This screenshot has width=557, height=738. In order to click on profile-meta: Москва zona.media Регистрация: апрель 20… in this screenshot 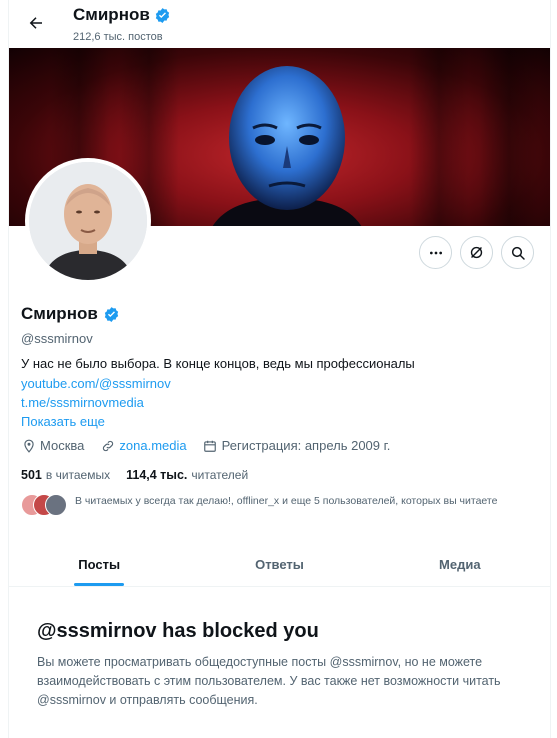, I will do `click(205, 445)`.